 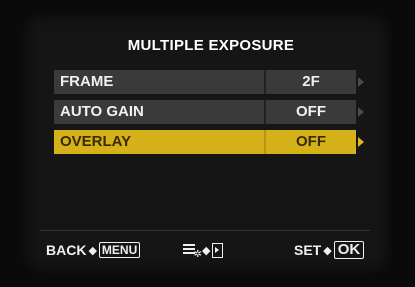 I want to click on menu-item-label: OVERLAY, so click(x=160, y=142).